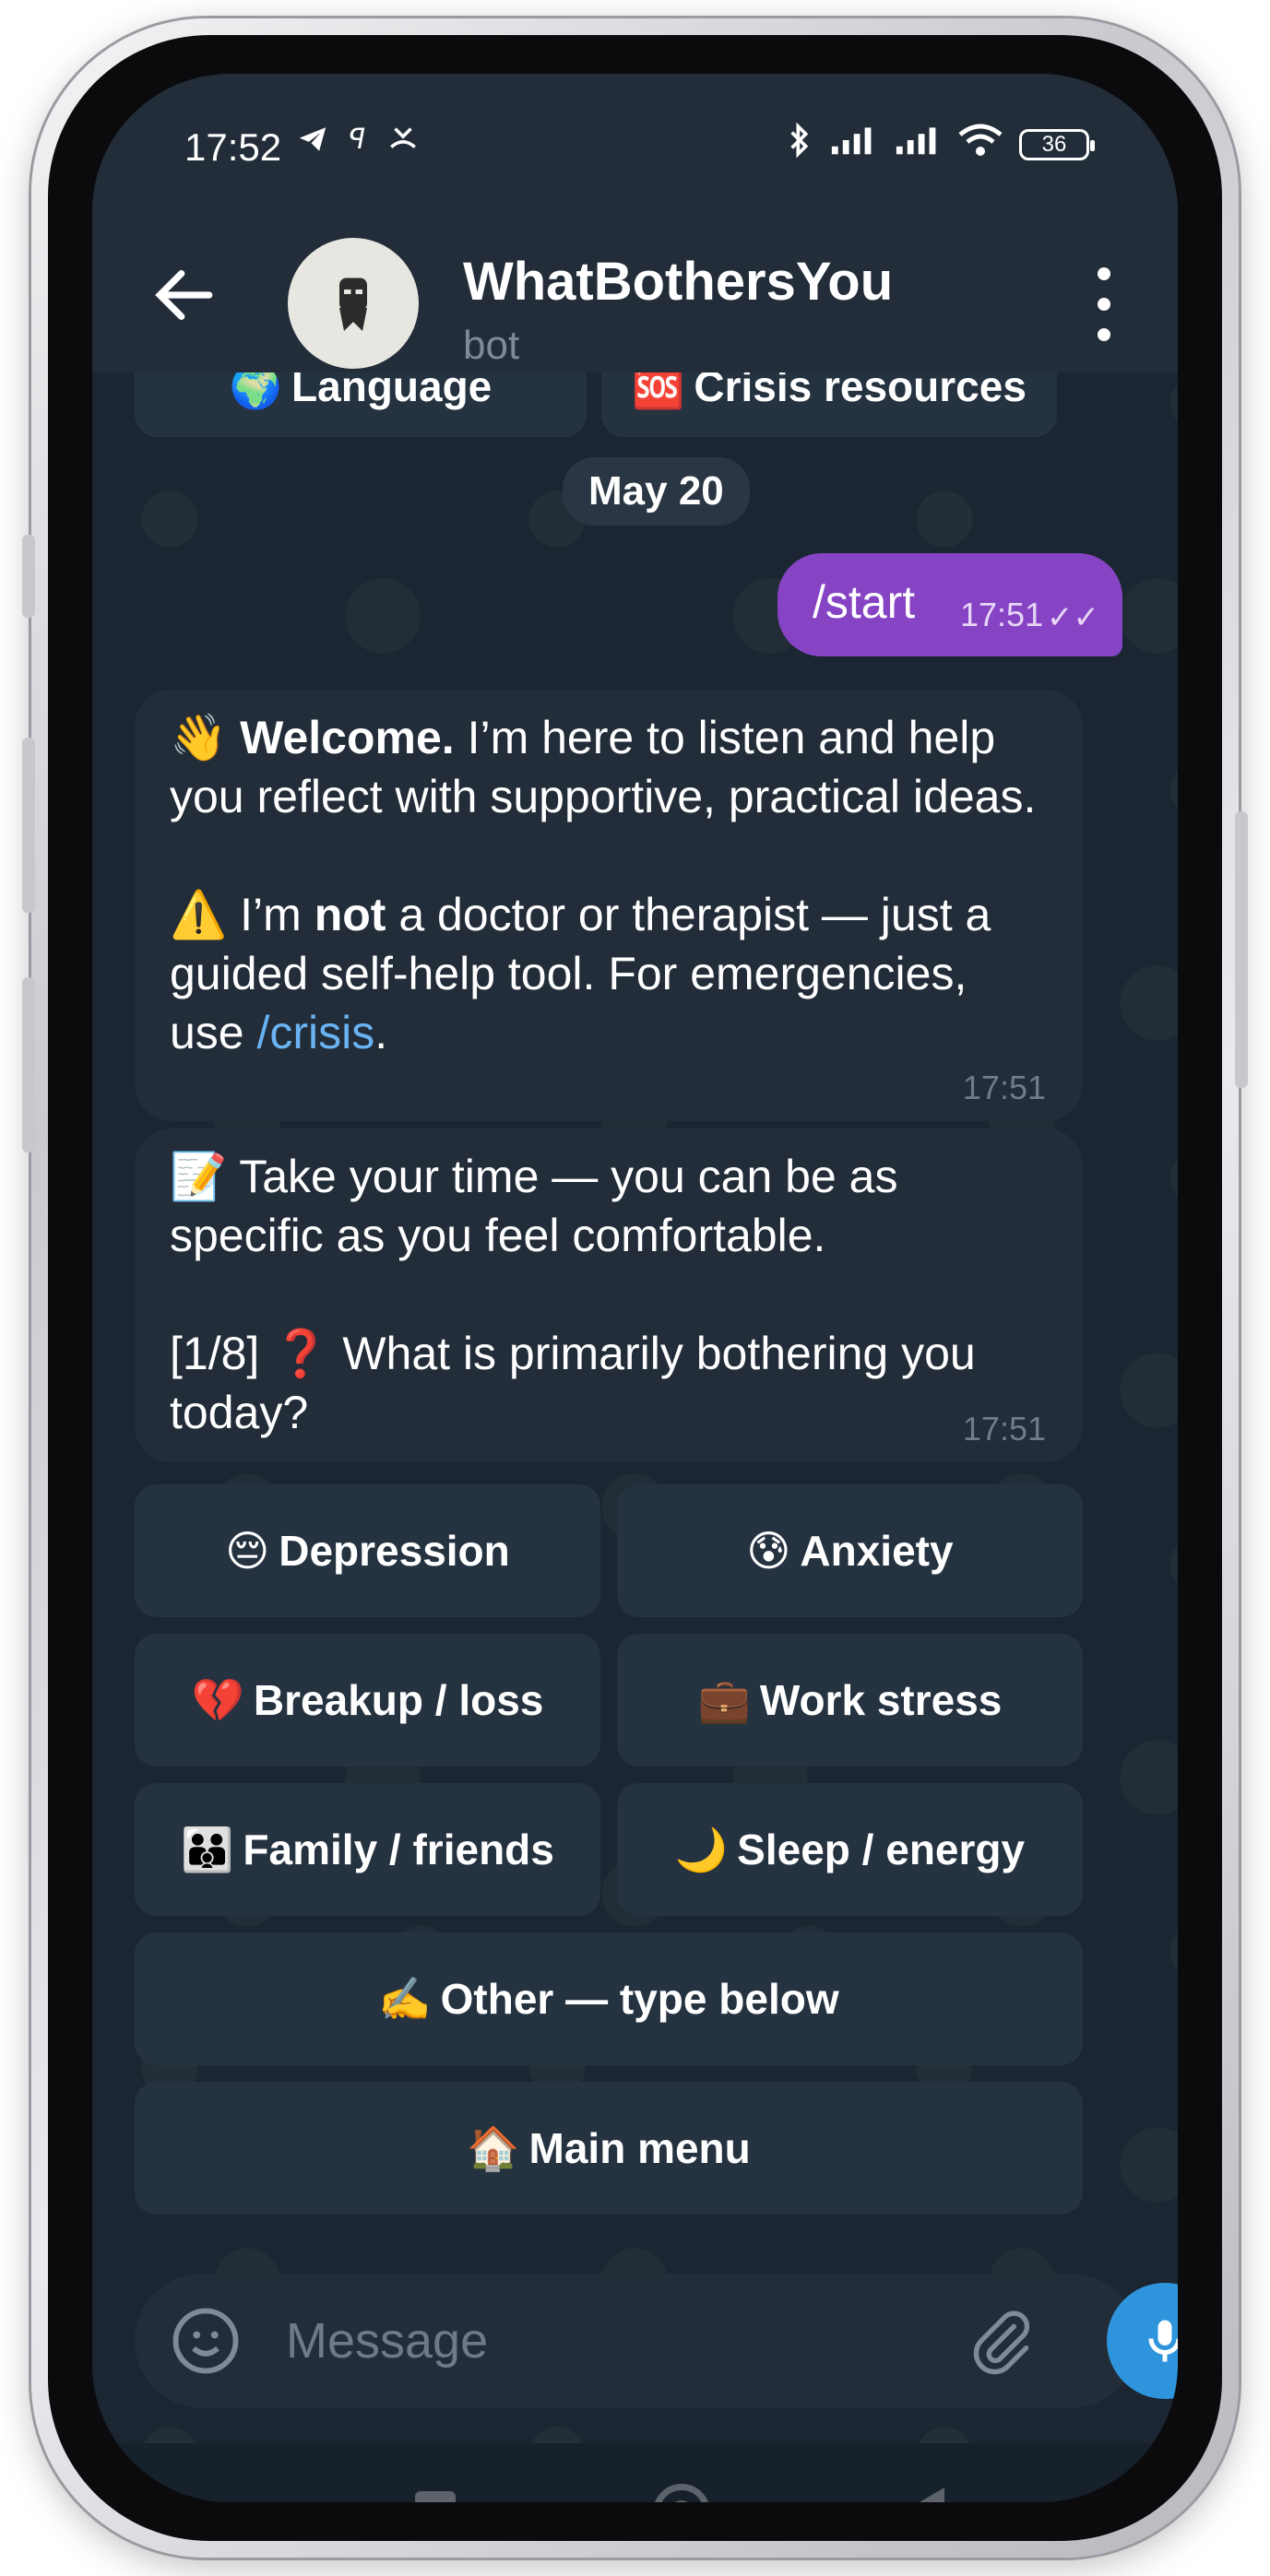  I want to click on bluetooth-icon, so click(800, 144).